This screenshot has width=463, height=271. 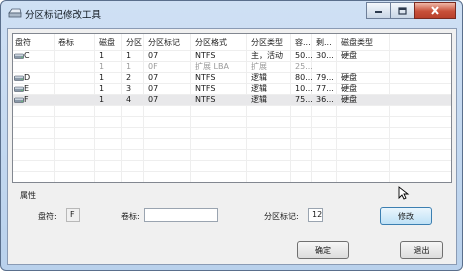 I want to click on column-header: 分区, so click(x=134, y=43).